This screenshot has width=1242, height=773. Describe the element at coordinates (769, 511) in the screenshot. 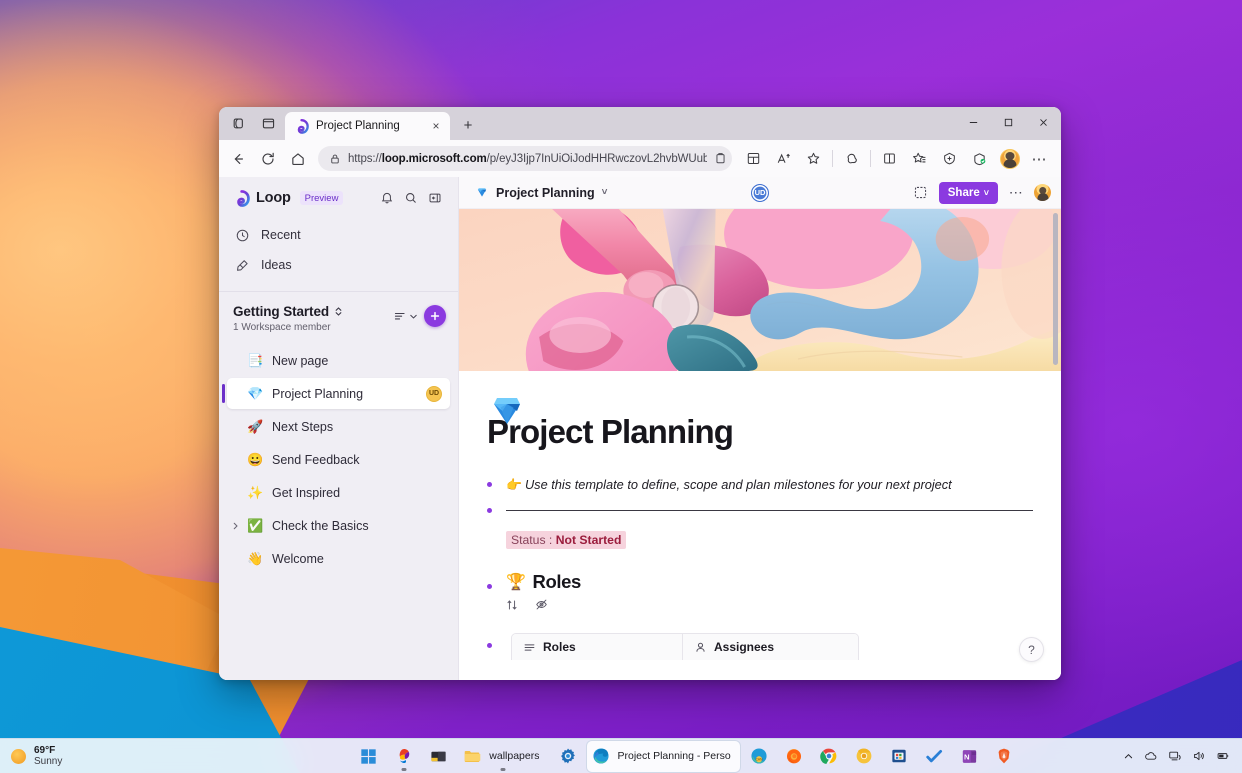

I see `horizontal-rule` at that location.